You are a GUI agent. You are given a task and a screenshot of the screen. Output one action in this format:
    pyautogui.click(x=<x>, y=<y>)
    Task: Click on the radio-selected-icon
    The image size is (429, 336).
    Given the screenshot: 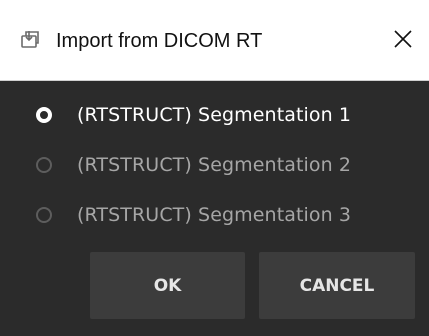 What is the action you would take?
    pyautogui.click(x=44, y=115)
    